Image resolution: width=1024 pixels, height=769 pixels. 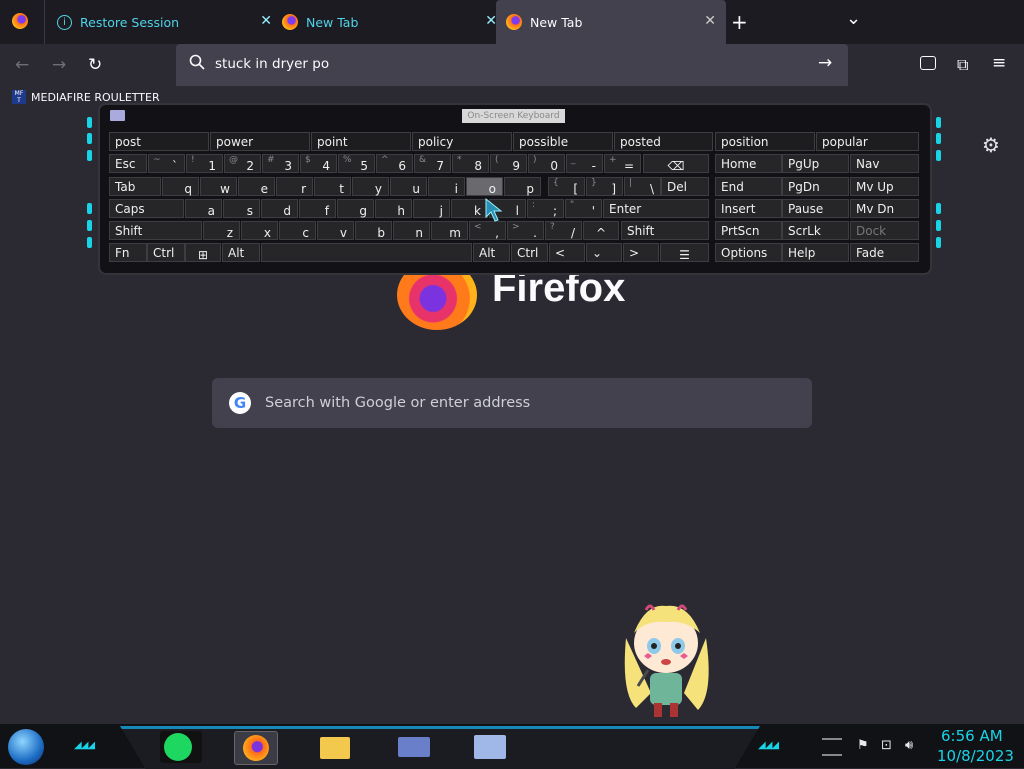 What do you see at coordinates (529, 252) in the screenshot?
I see `key-ctrl-right: Ctrl` at bounding box center [529, 252].